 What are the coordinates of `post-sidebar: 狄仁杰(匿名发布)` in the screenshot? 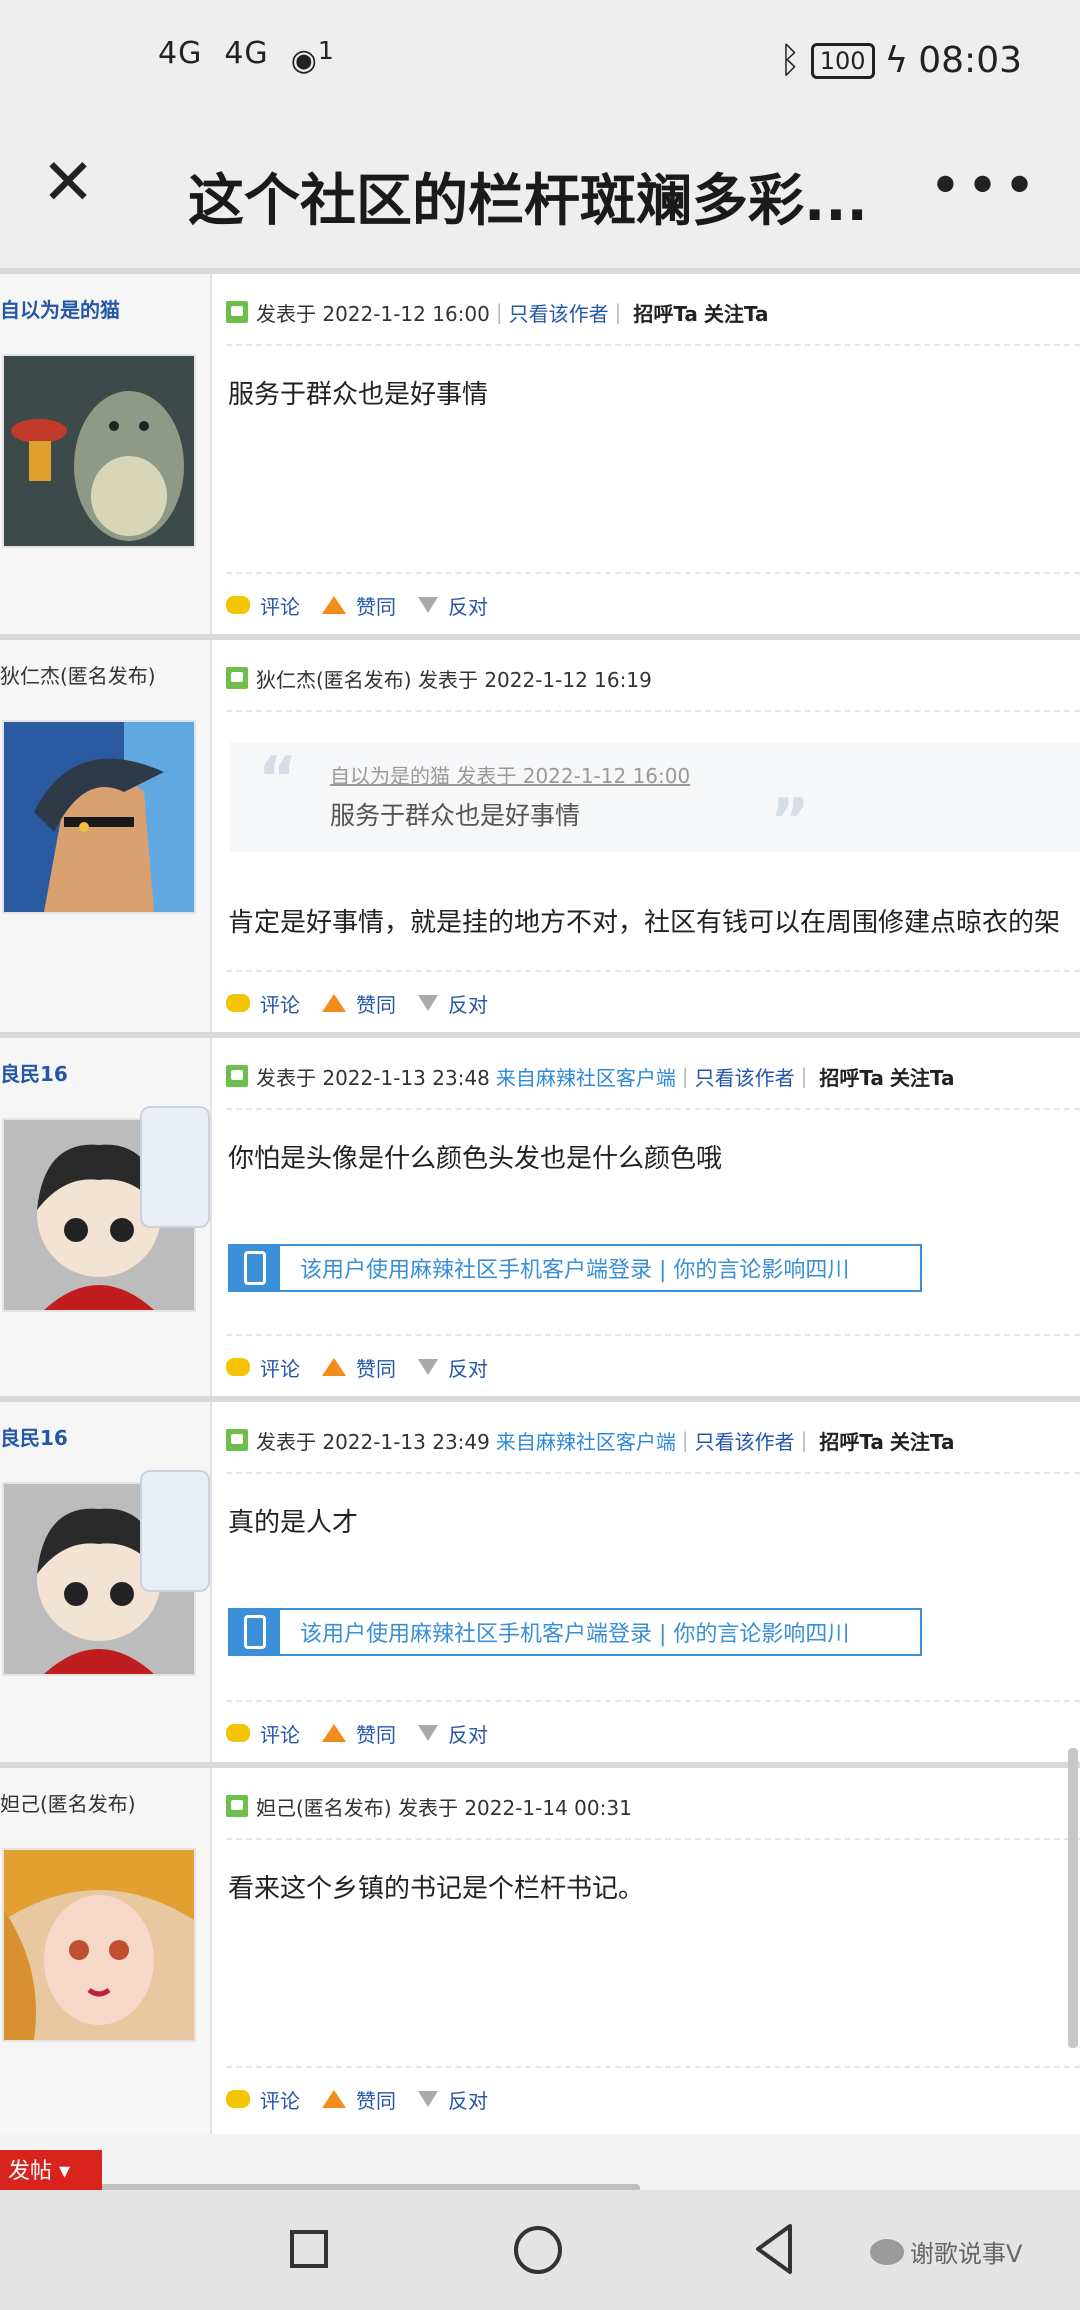 It's located at (106, 839).